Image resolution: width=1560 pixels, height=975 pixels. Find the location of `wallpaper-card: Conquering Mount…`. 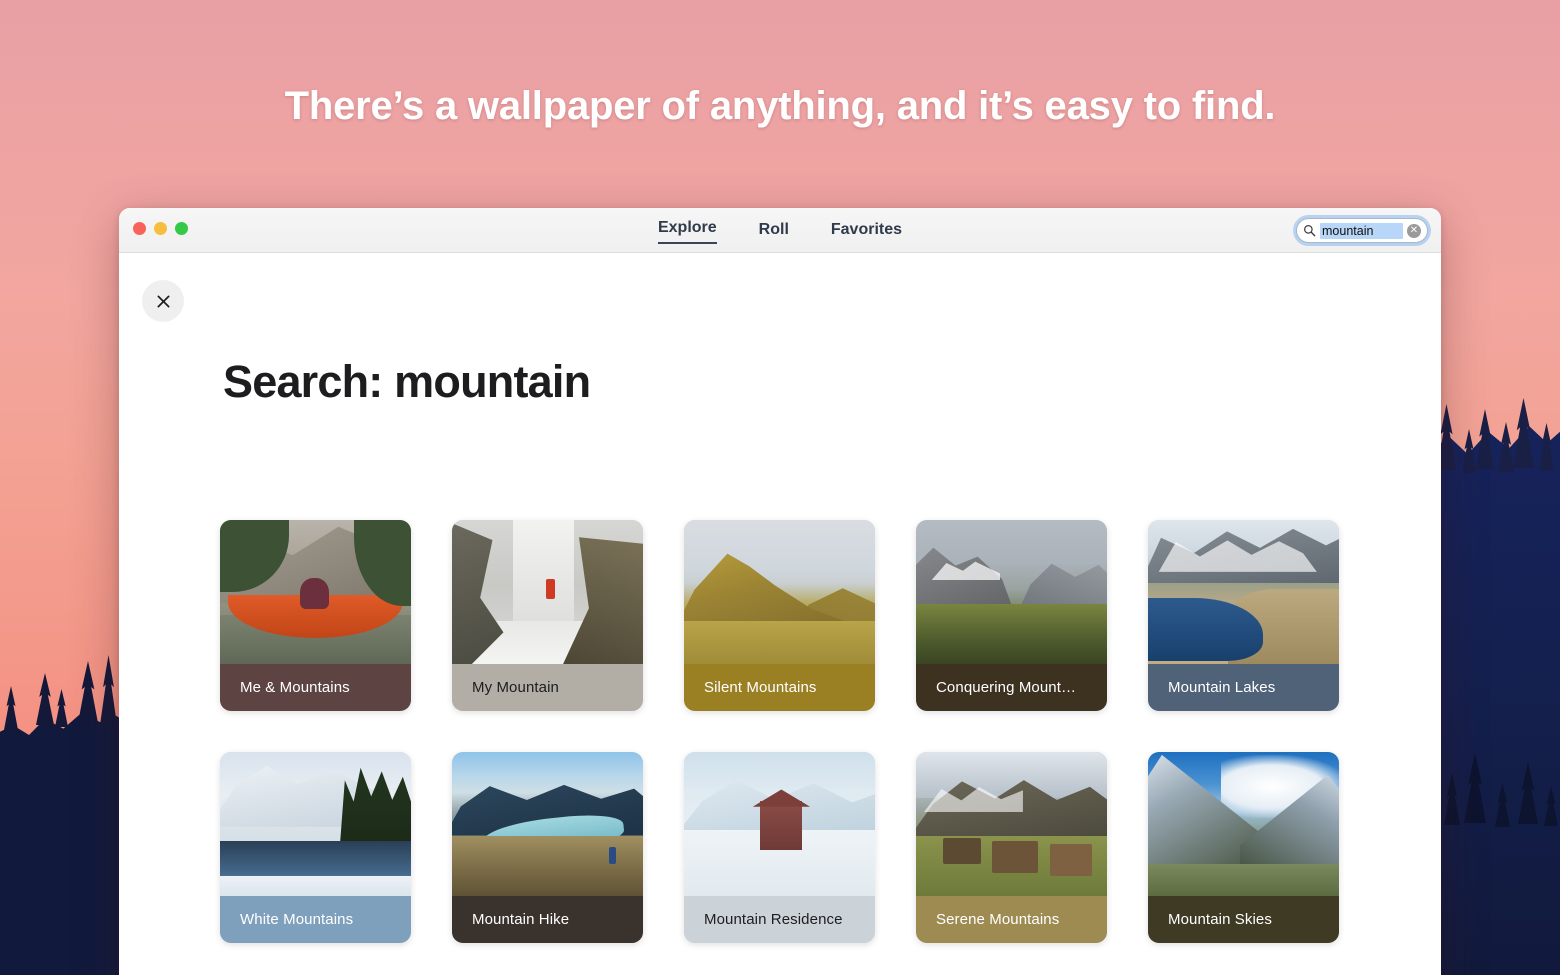

wallpaper-card: Conquering Mount… is located at coordinates (1011, 615).